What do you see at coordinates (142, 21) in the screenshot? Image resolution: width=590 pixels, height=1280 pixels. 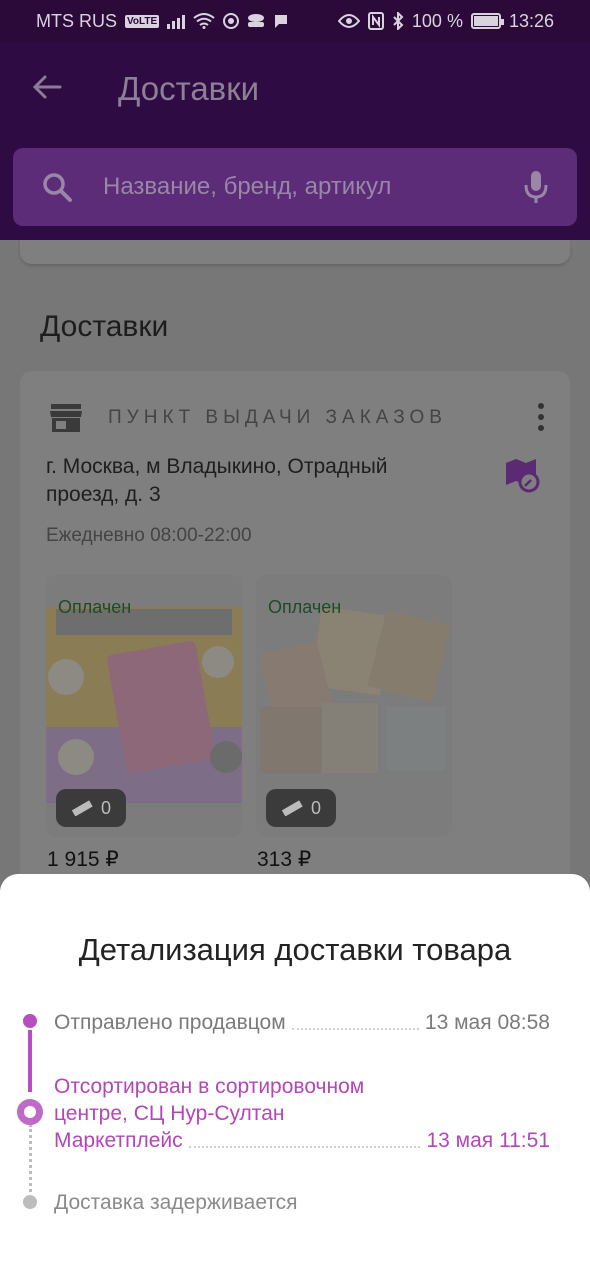 I see `volte-badge: VoLTE` at bounding box center [142, 21].